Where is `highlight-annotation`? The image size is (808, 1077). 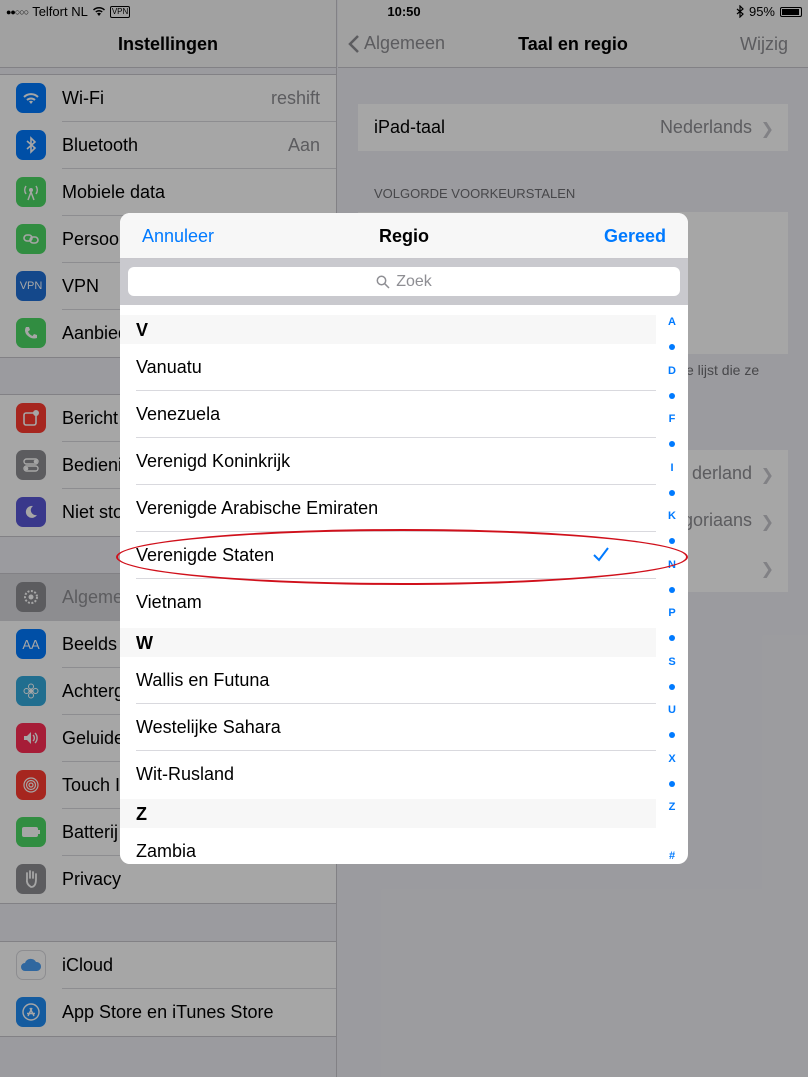
highlight-annotation is located at coordinates (402, 557).